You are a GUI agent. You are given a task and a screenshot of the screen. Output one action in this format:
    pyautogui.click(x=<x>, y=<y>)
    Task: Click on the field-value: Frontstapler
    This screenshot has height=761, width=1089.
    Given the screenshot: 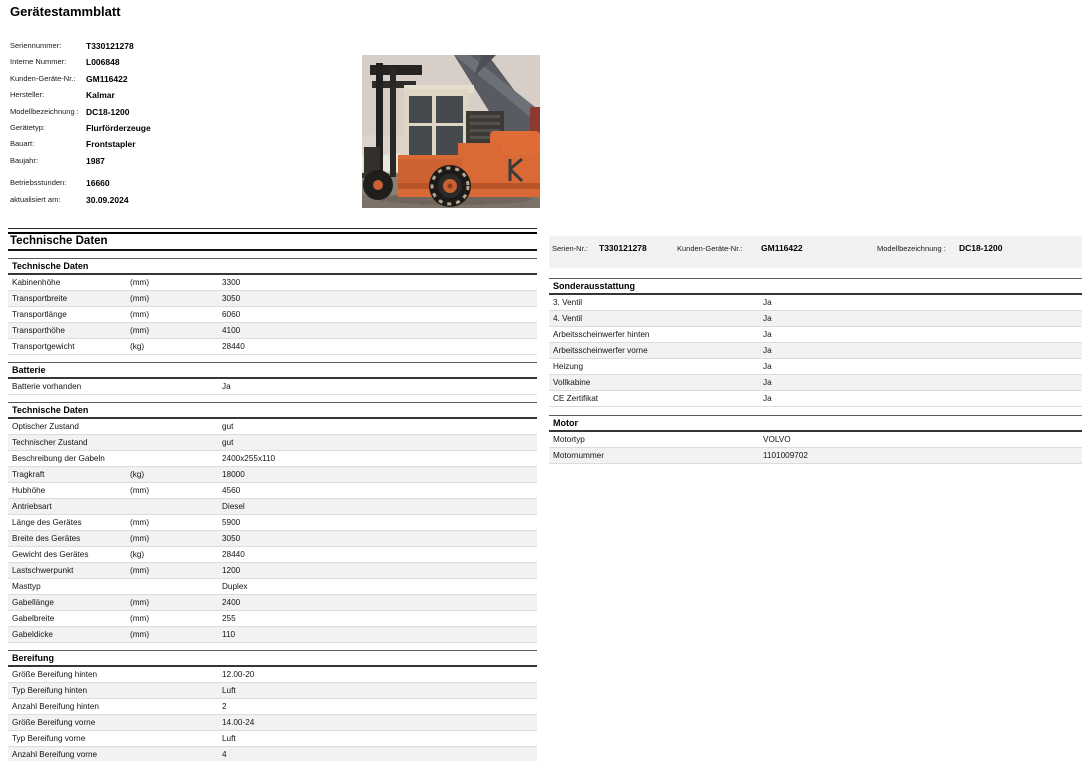 What is the action you would take?
    pyautogui.click(x=111, y=144)
    